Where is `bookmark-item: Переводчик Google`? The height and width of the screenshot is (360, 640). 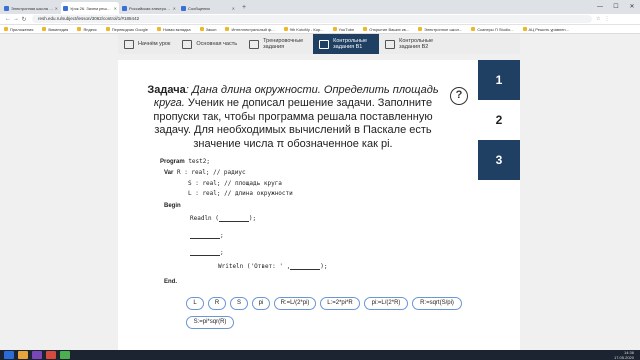 bookmark-item: Переводчик Google is located at coordinates (126, 29).